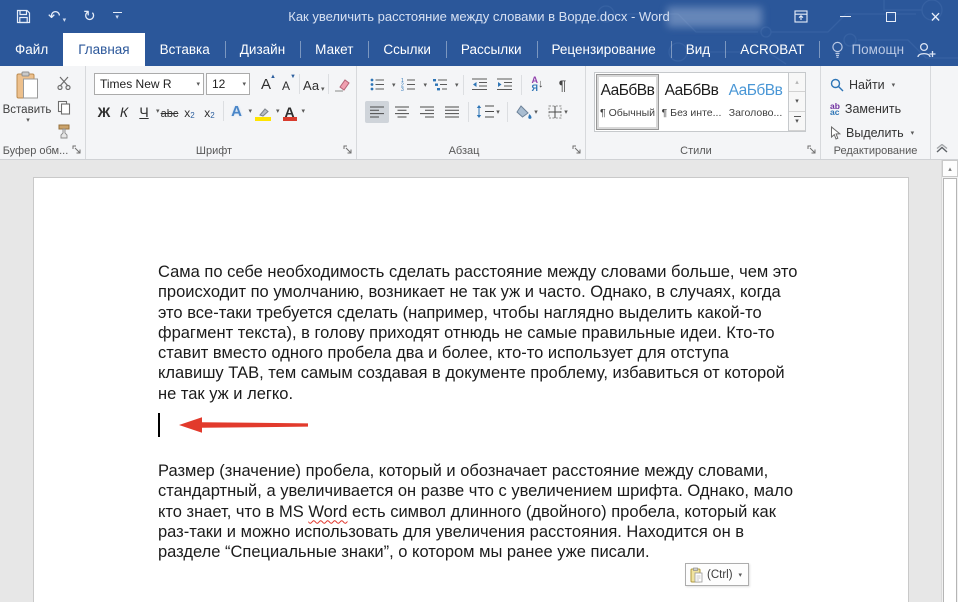 The width and height of the screenshot is (958, 602). What do you see at coordinates (23, 16) in the screenshot?
I see `save-button` at bounding box center [23, 16].